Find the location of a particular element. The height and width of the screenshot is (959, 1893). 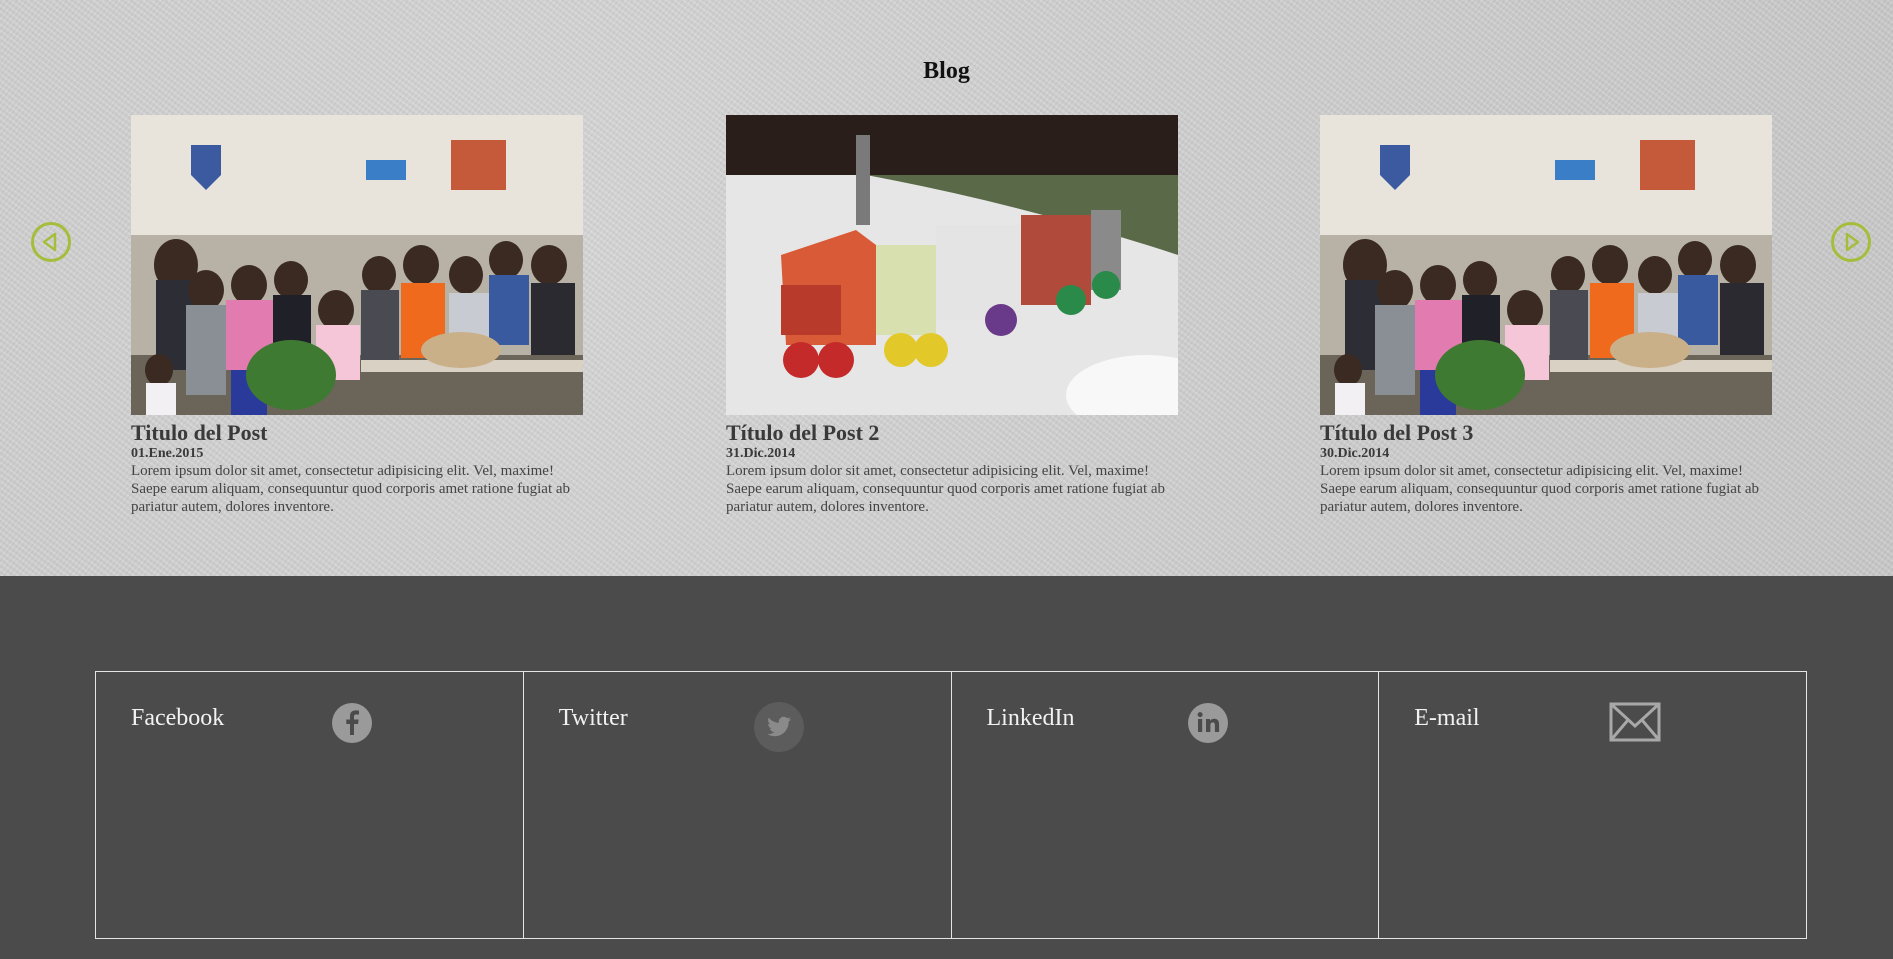

post-date: 30.Dic.2014 is located at coordinates (1355, 453).